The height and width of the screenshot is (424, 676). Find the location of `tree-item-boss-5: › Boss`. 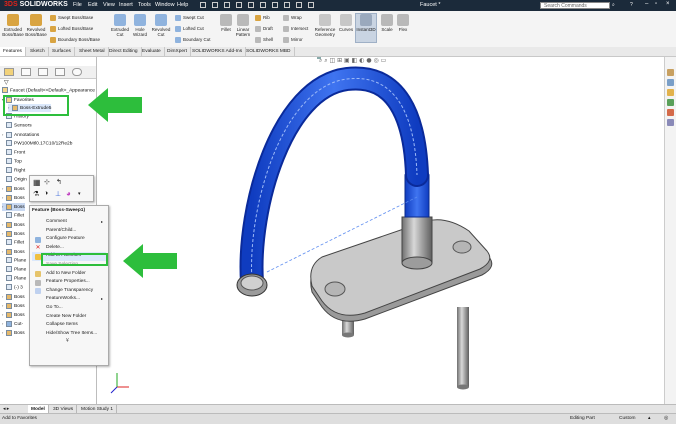

tree-item-boss-5: › Boss is located at coordinates (13, 252).